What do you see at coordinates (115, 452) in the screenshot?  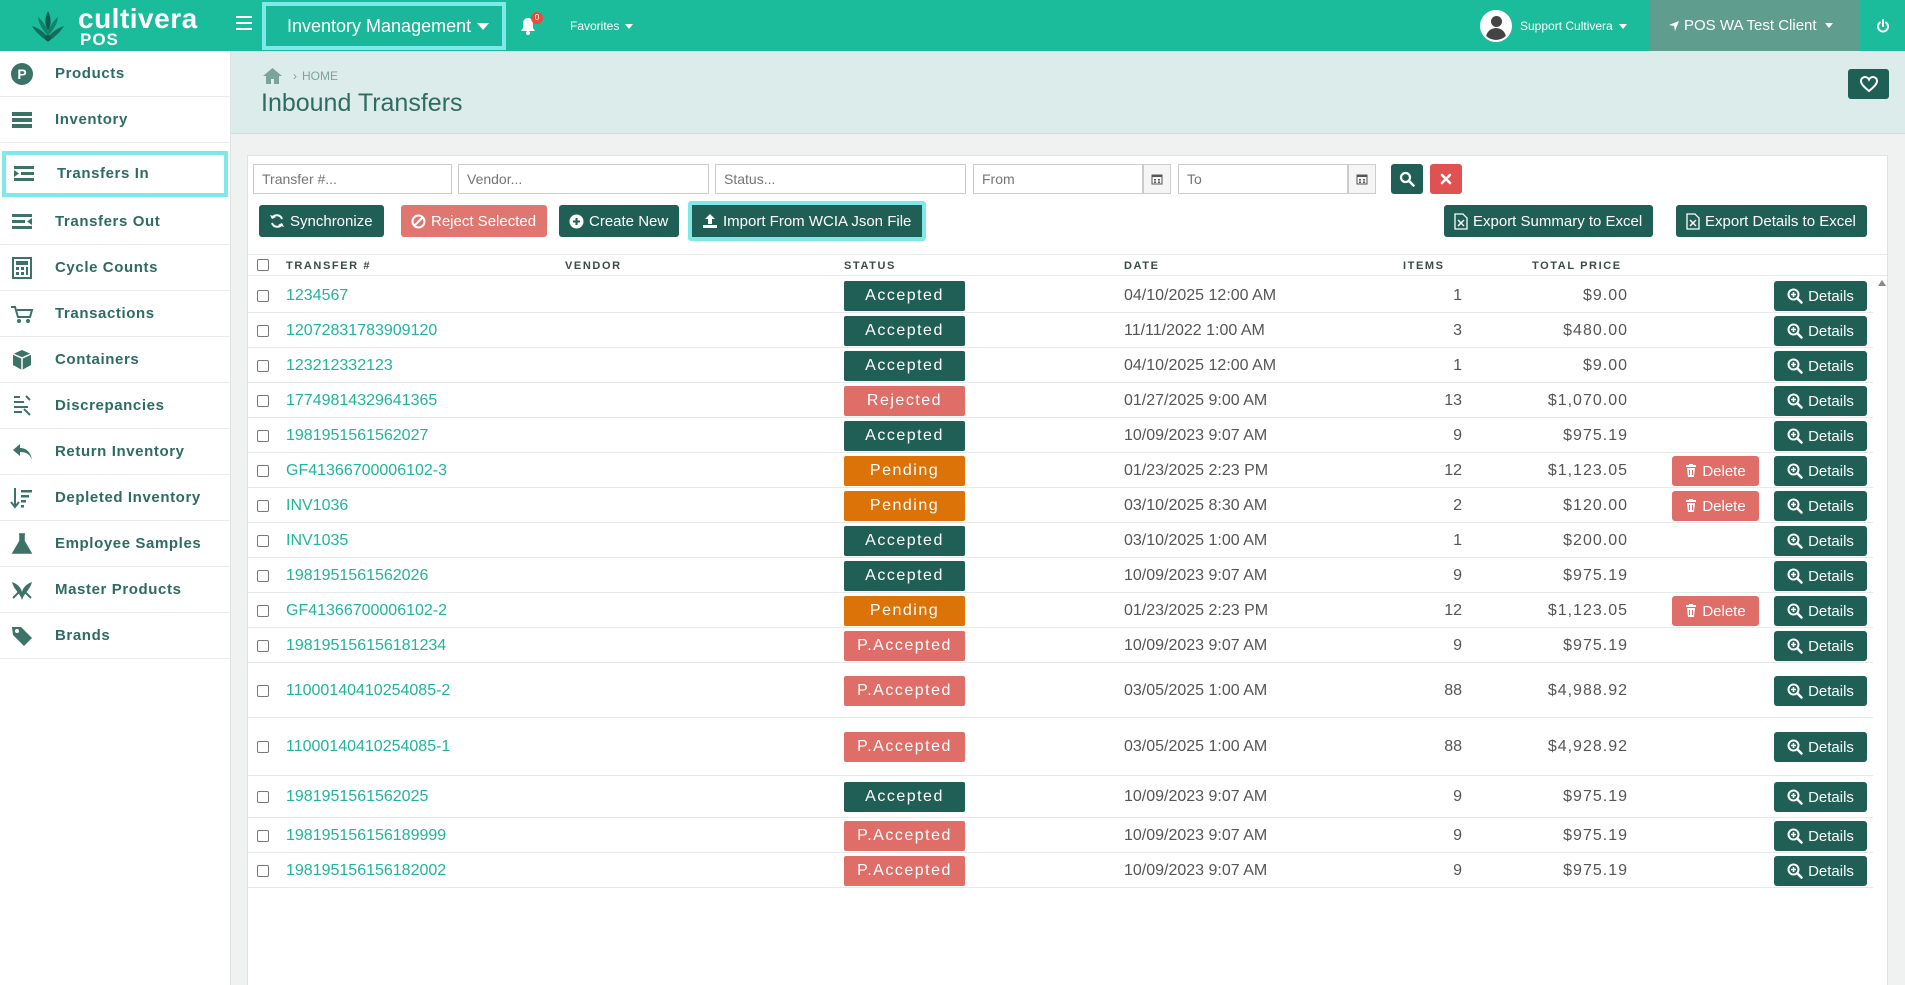 I see `sidebar-item-return-inventory: Return Inventory` at bounding box center [115, 452].